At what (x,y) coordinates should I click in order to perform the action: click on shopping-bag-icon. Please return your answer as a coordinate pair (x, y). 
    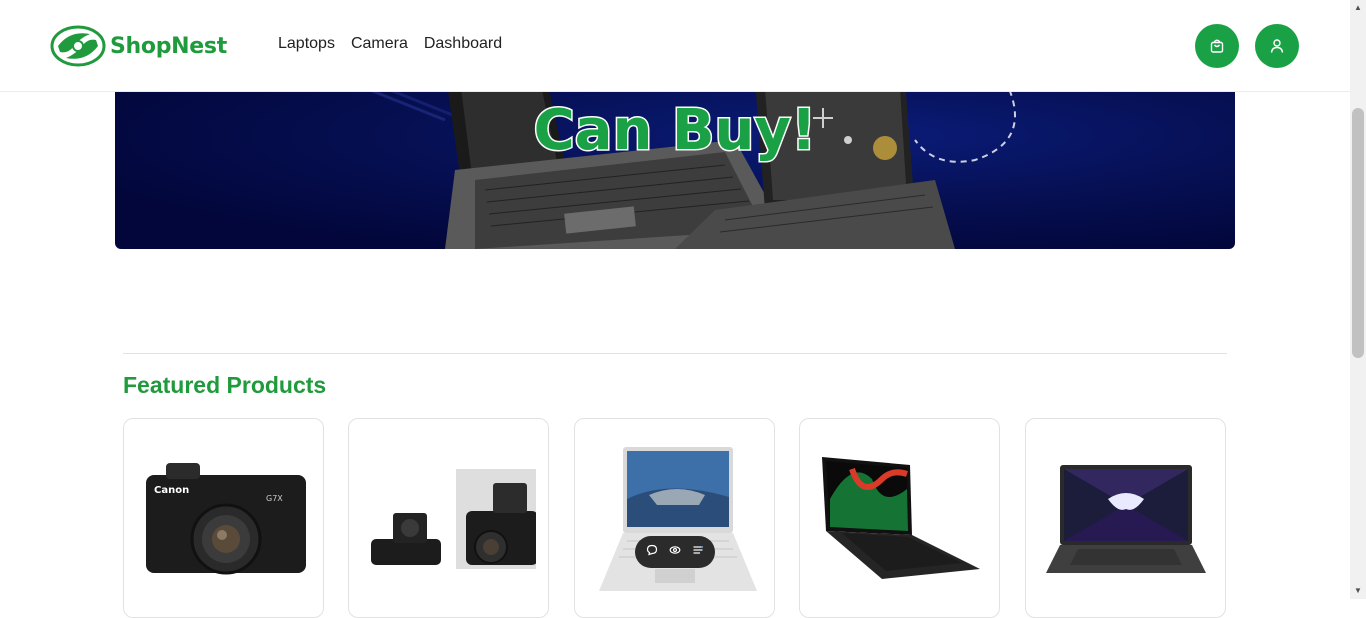
    Looking at the image, I should click on (1217, 46).